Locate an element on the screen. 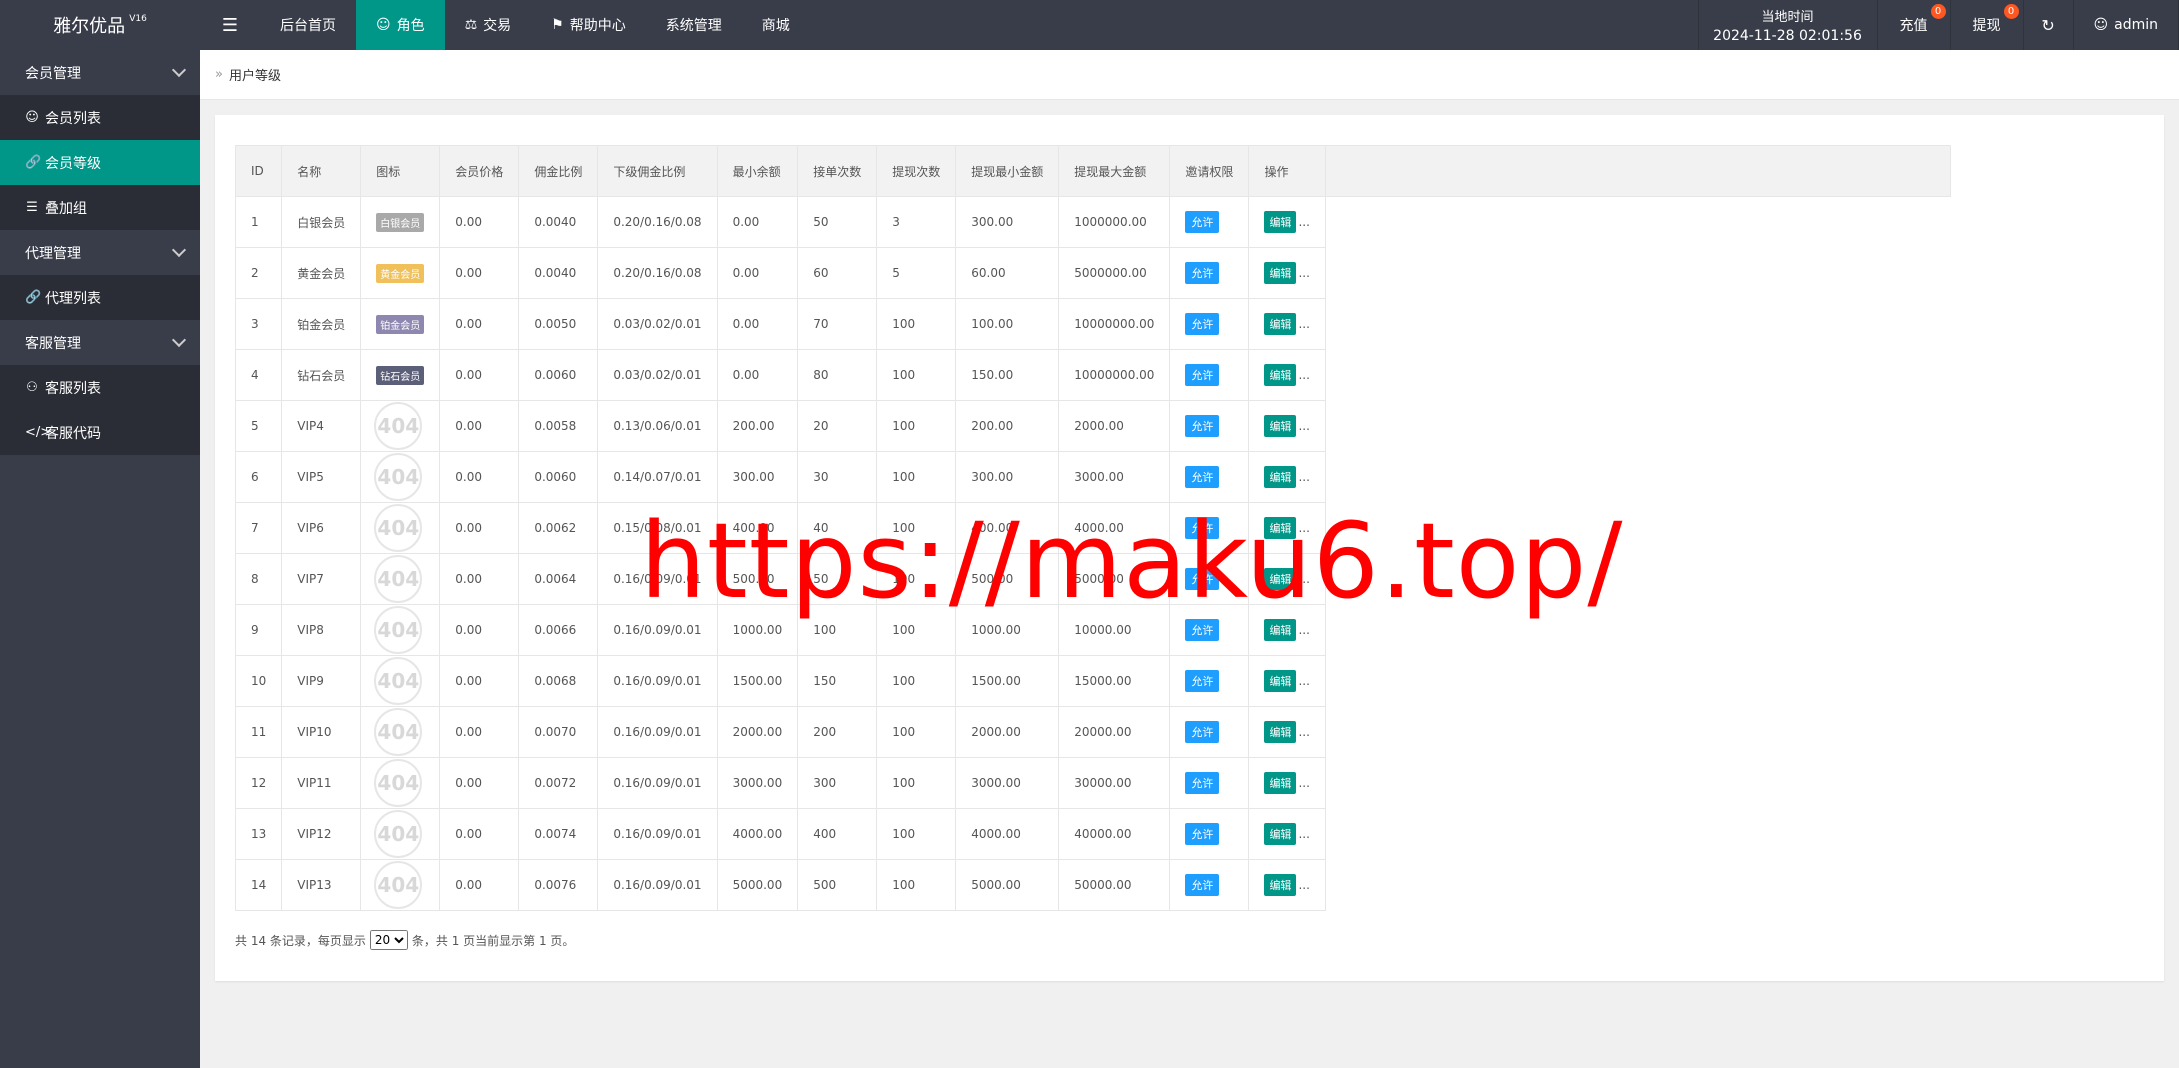 This screenshot has width=2179, height=1068. broken-image-icon: 404 is located at coordinates (398, 477).